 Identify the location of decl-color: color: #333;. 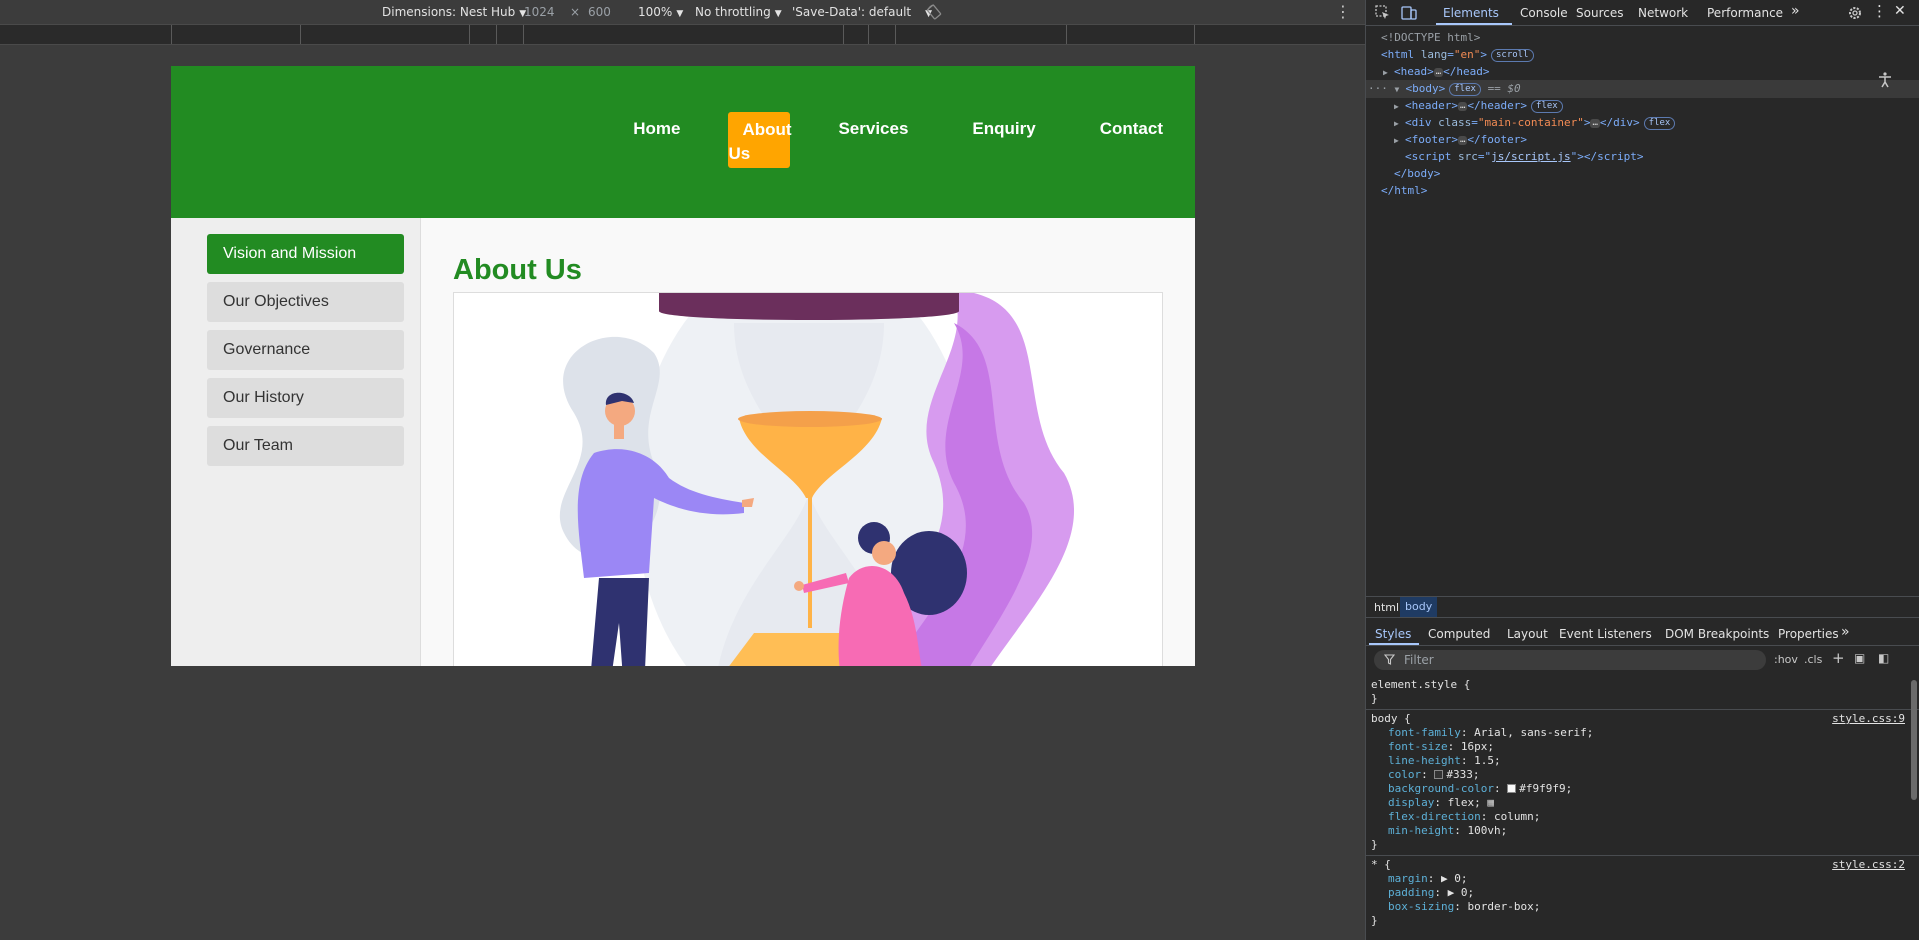
(1645, 775).